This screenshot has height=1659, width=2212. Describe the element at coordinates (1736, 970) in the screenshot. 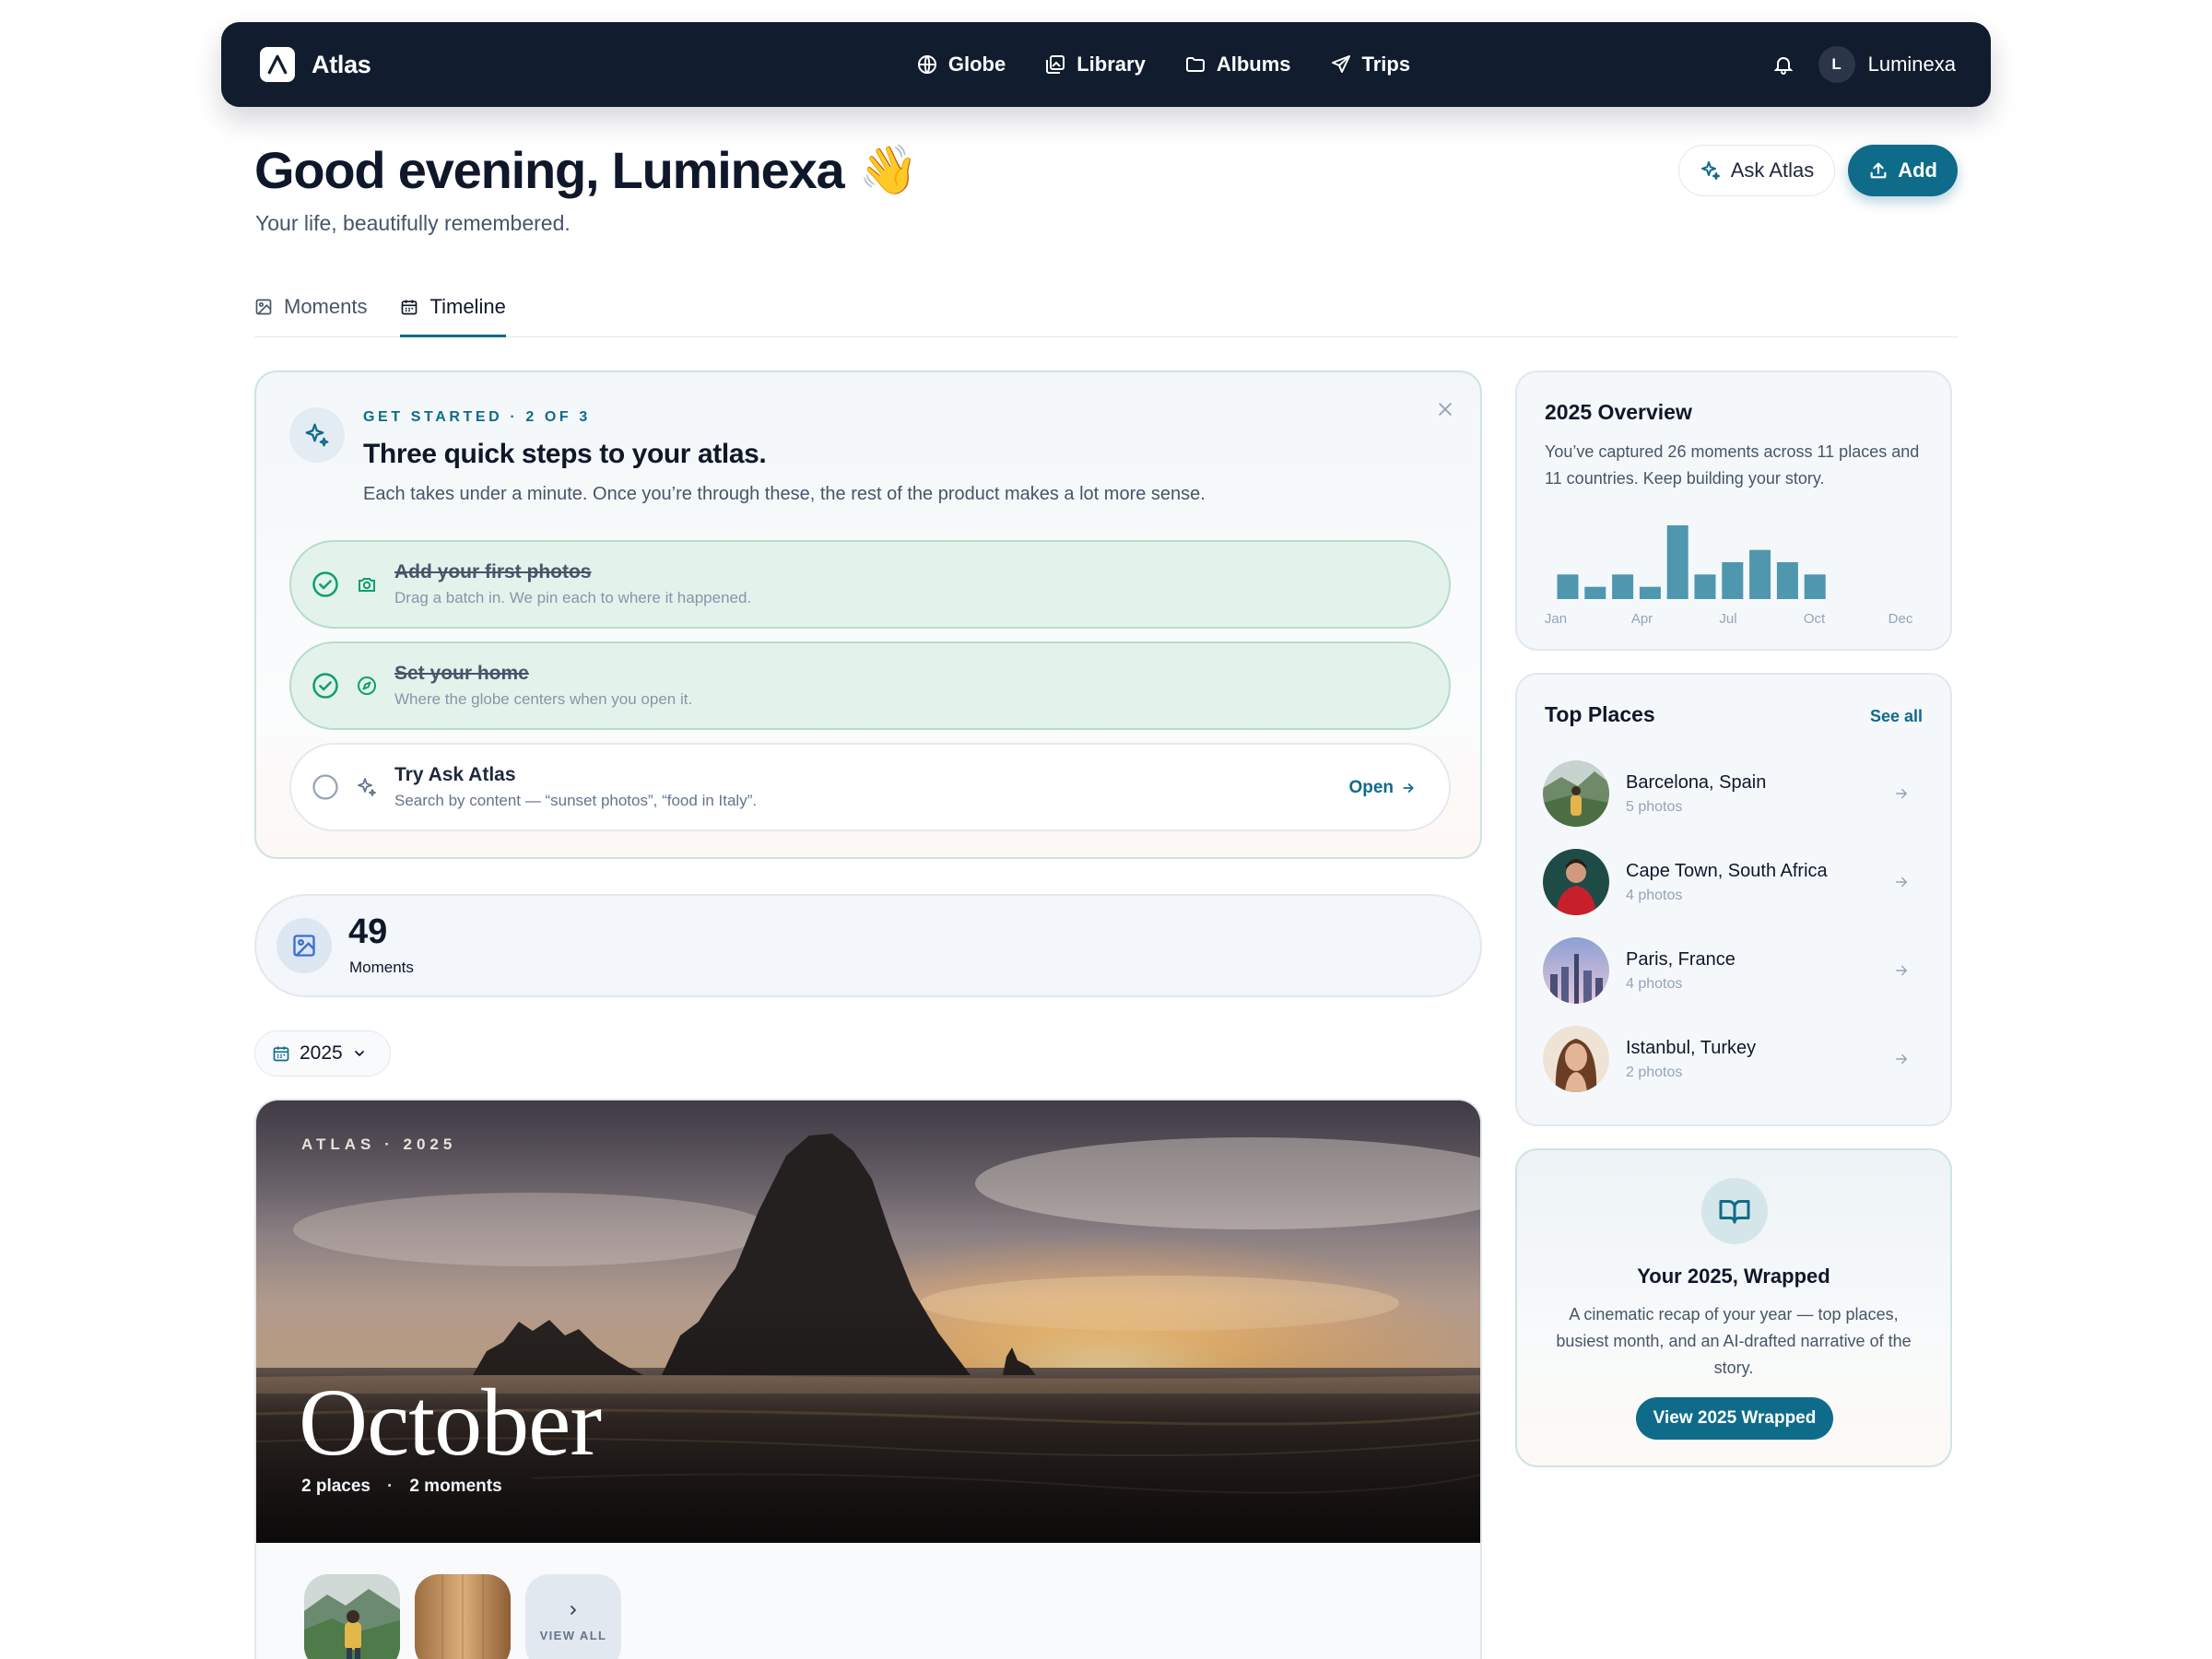

I see `place-row: Paris, France 4 photos` at that location.